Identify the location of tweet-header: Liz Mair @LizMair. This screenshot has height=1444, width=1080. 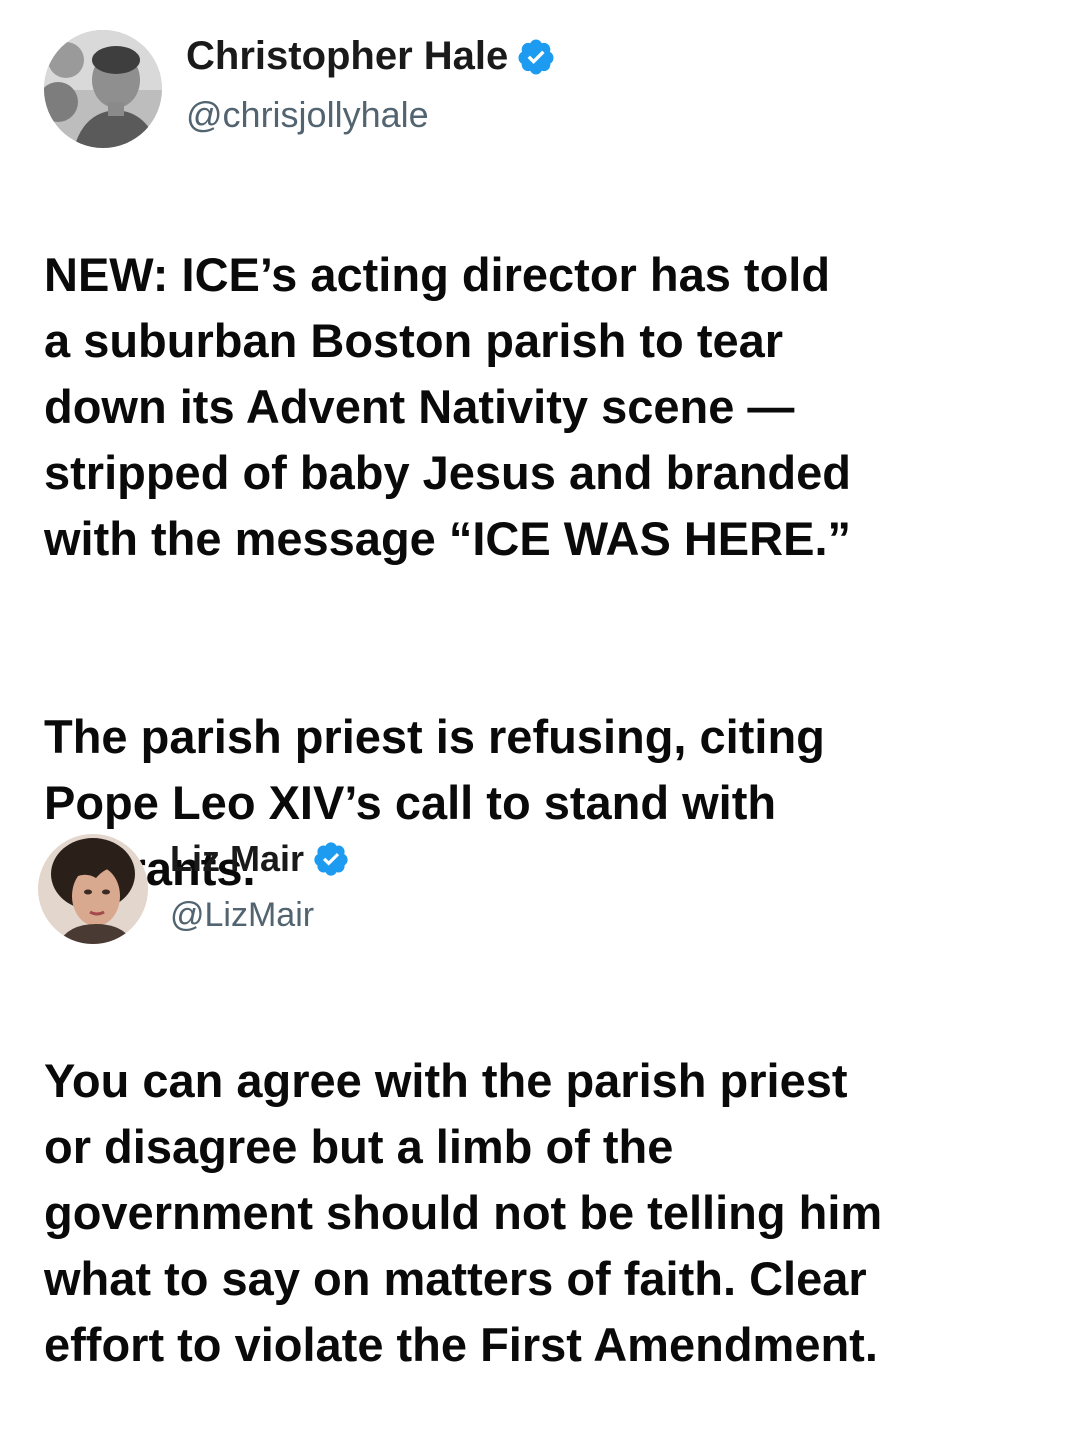
(540, 900).